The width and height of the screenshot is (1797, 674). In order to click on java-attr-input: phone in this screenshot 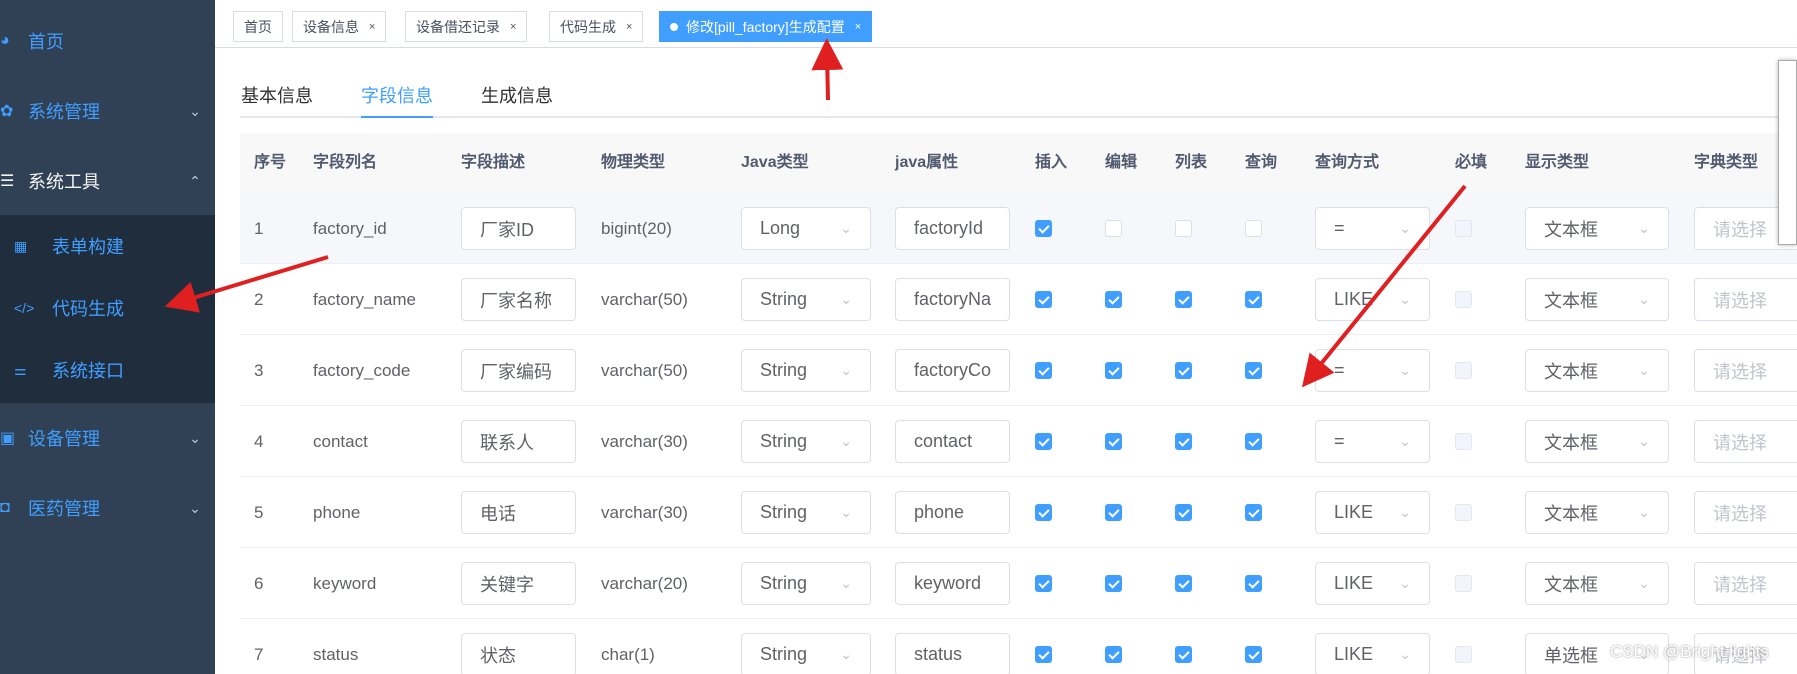, I will do `click(952, 512)`.